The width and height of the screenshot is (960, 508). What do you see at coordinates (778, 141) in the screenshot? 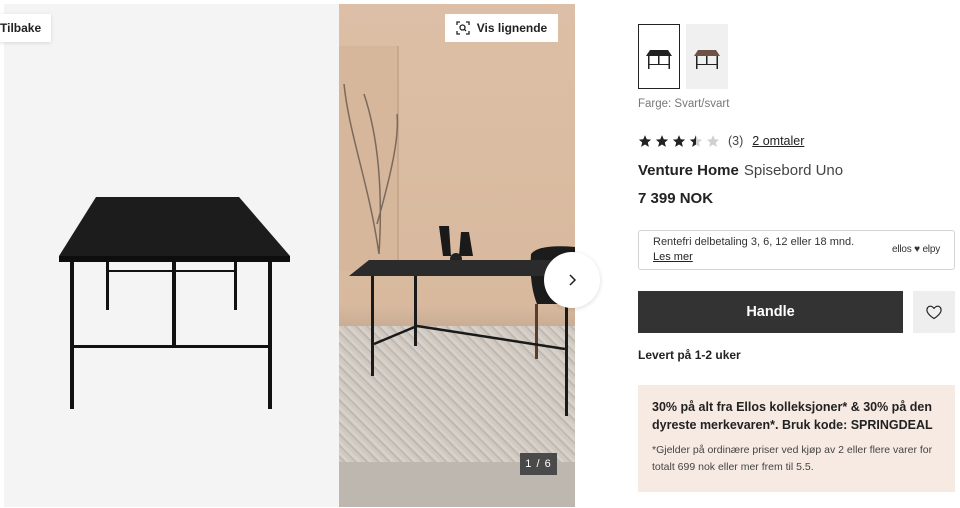
I see `reviews-link: 2 omtaler` at bounding box center [778, 141].